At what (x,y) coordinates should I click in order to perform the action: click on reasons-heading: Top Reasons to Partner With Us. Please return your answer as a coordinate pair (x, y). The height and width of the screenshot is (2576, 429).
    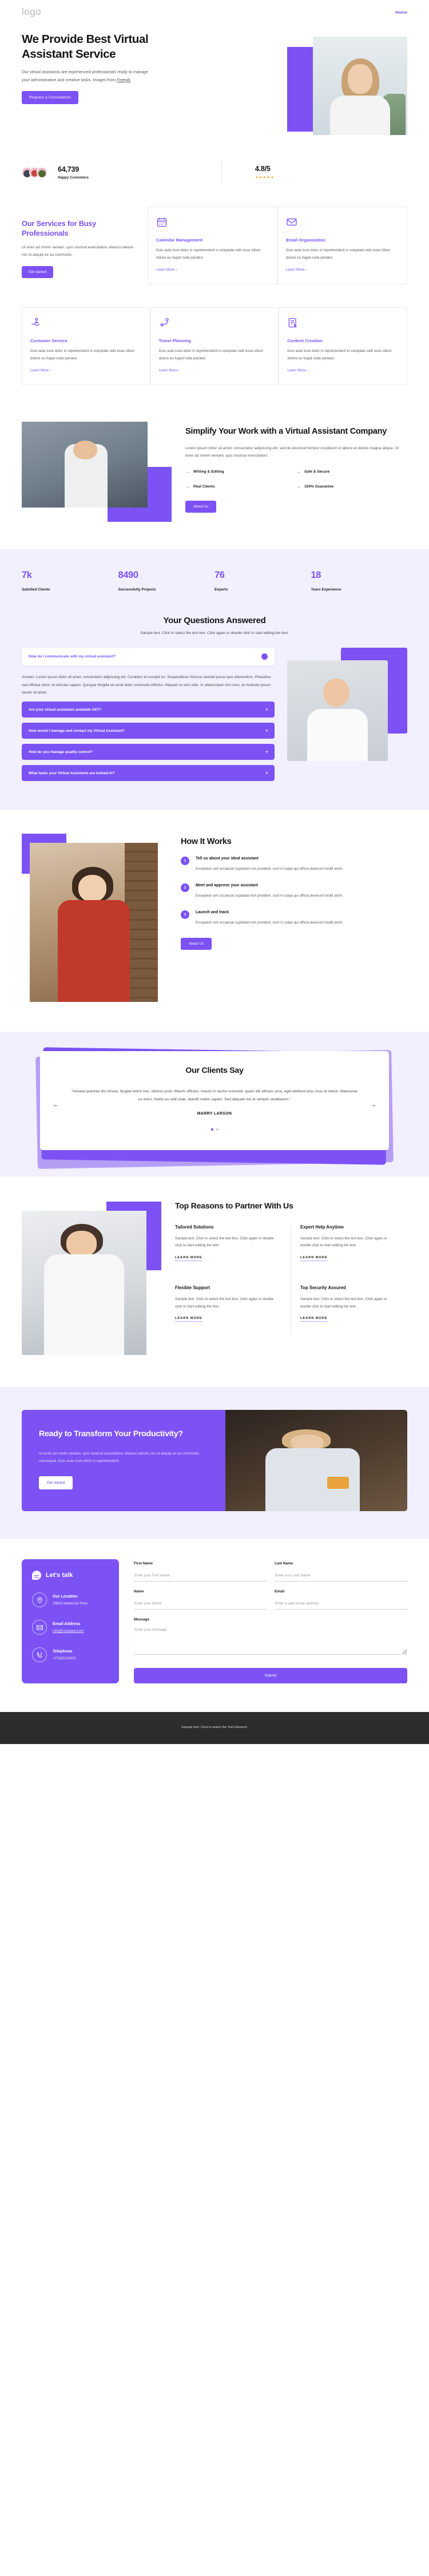
    Looking at the image, I should click on (234, 1207).